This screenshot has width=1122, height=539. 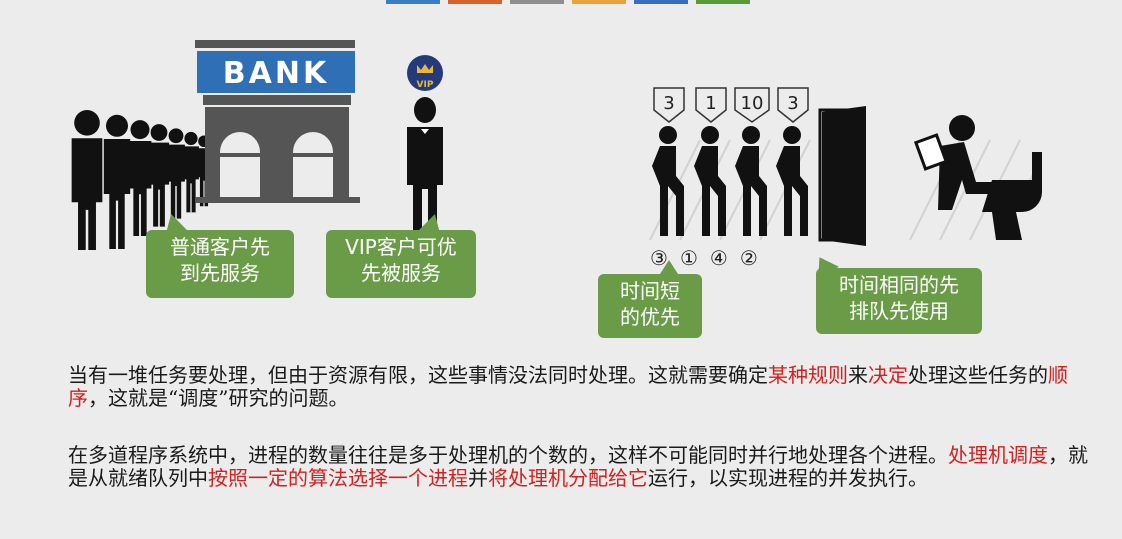 What do you see at coordinates (688, 258) in the screenshot?
I see `order-mark: ①` at bounding box center [688, 258].